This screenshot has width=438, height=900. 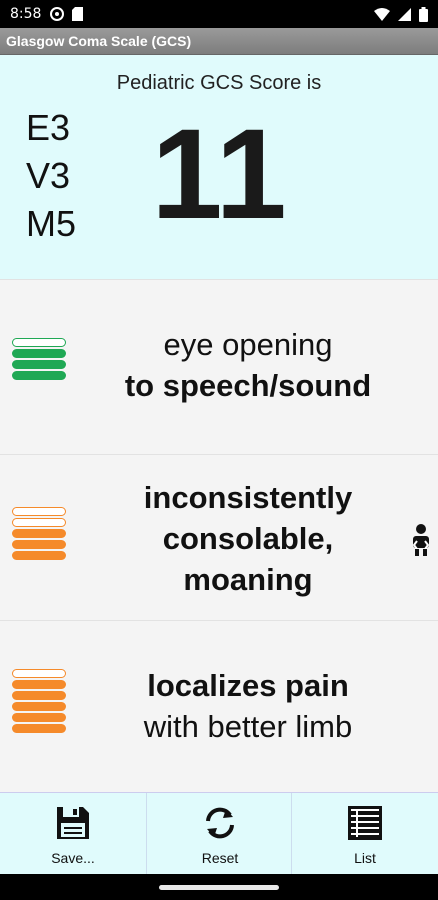 What do you see at coordinates (423, 14) in the screenshot?
I see `battery-icon` at bounding box center [423, 14].